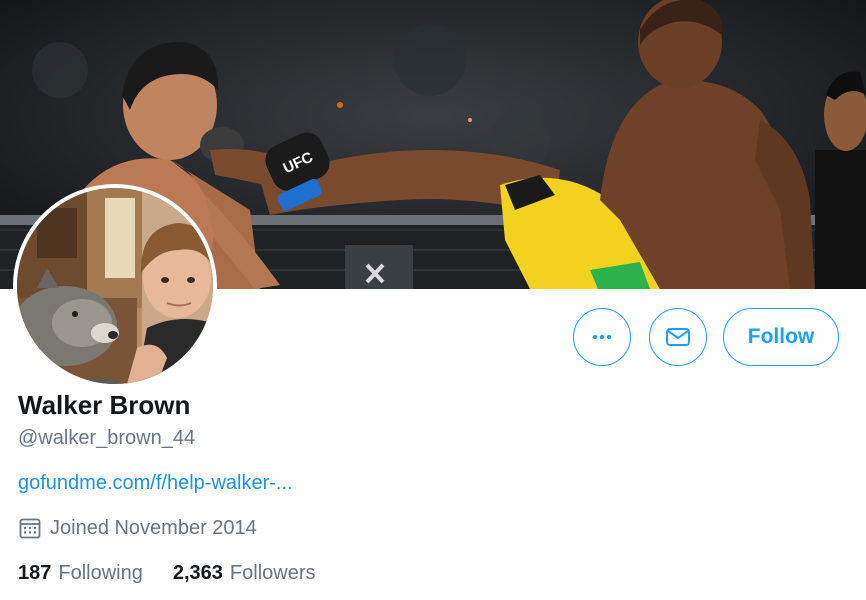  I want to click on follow-stats: 187 Following 2,363 Followers, so click(182, 573).